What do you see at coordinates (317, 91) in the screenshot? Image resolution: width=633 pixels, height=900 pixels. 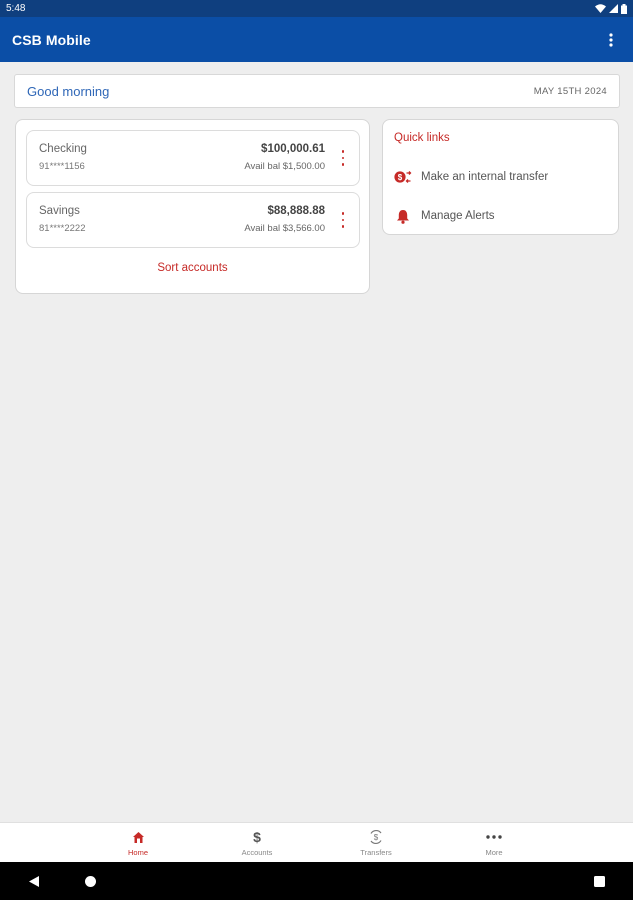 I see `greeting-card: Good morning MAY 15TH 2024` at bounding box center [317, 91].